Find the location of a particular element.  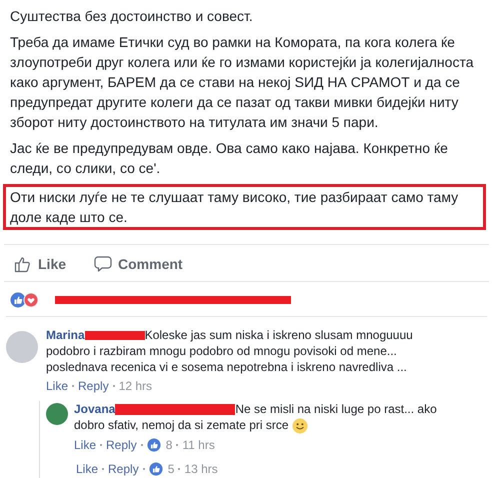

like-button: Like is located at coordinates (40, 264).